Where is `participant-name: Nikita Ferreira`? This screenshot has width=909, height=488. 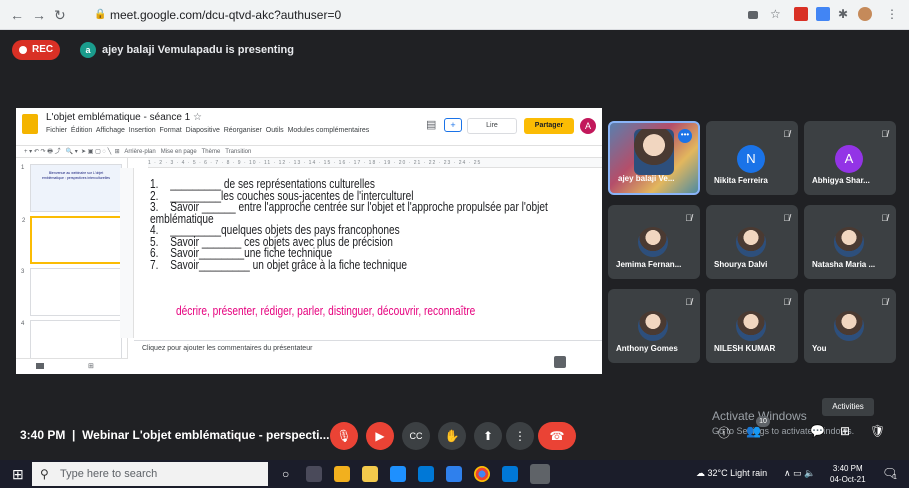
participant-name: Nikita Ferreira is located at coordinates (741, 180).